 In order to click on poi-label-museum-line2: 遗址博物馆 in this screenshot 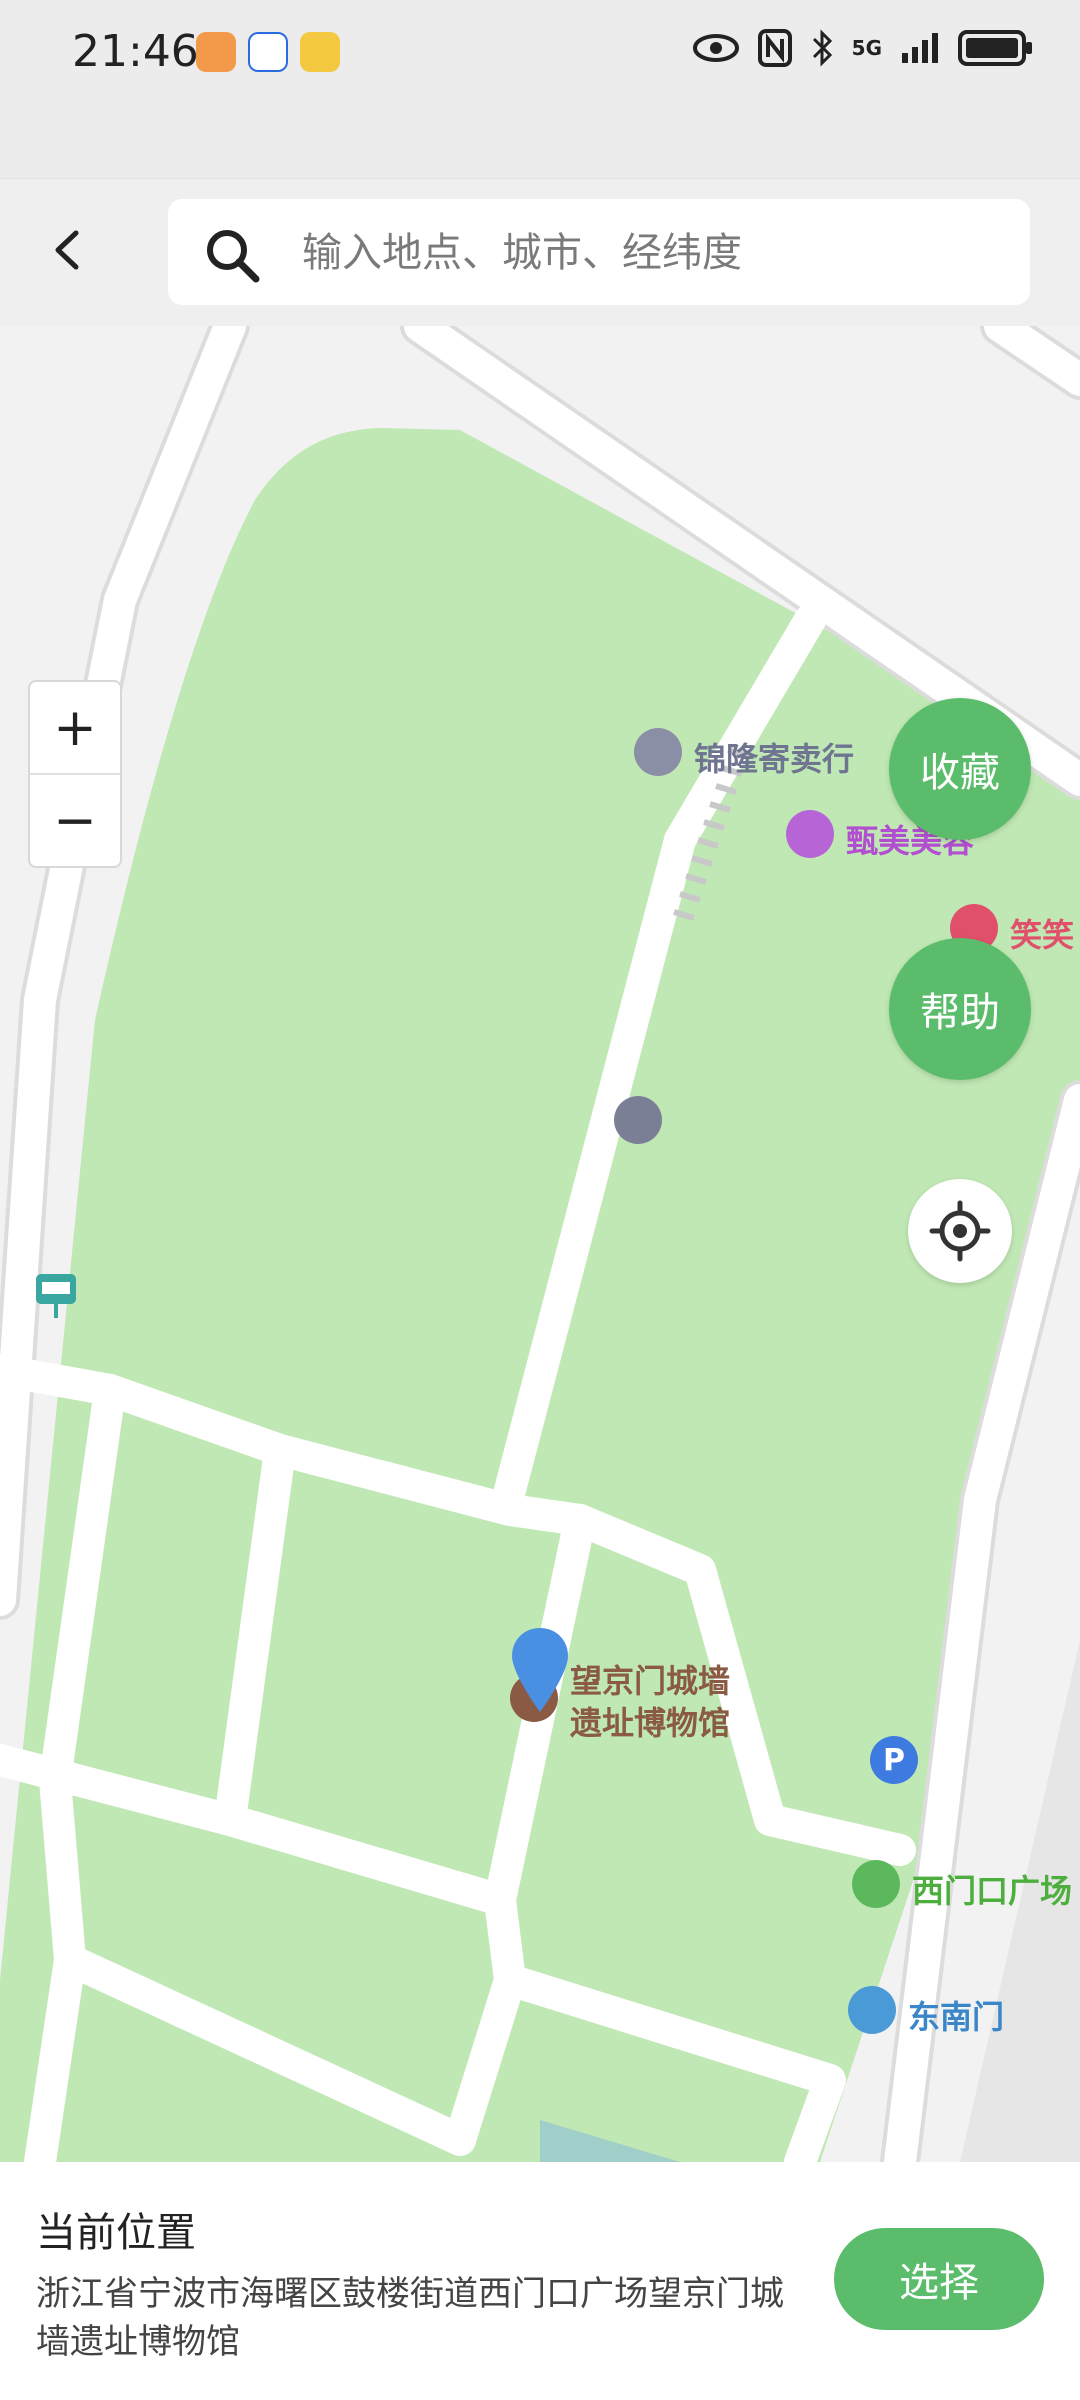, I will do `click(650, 1721)`.